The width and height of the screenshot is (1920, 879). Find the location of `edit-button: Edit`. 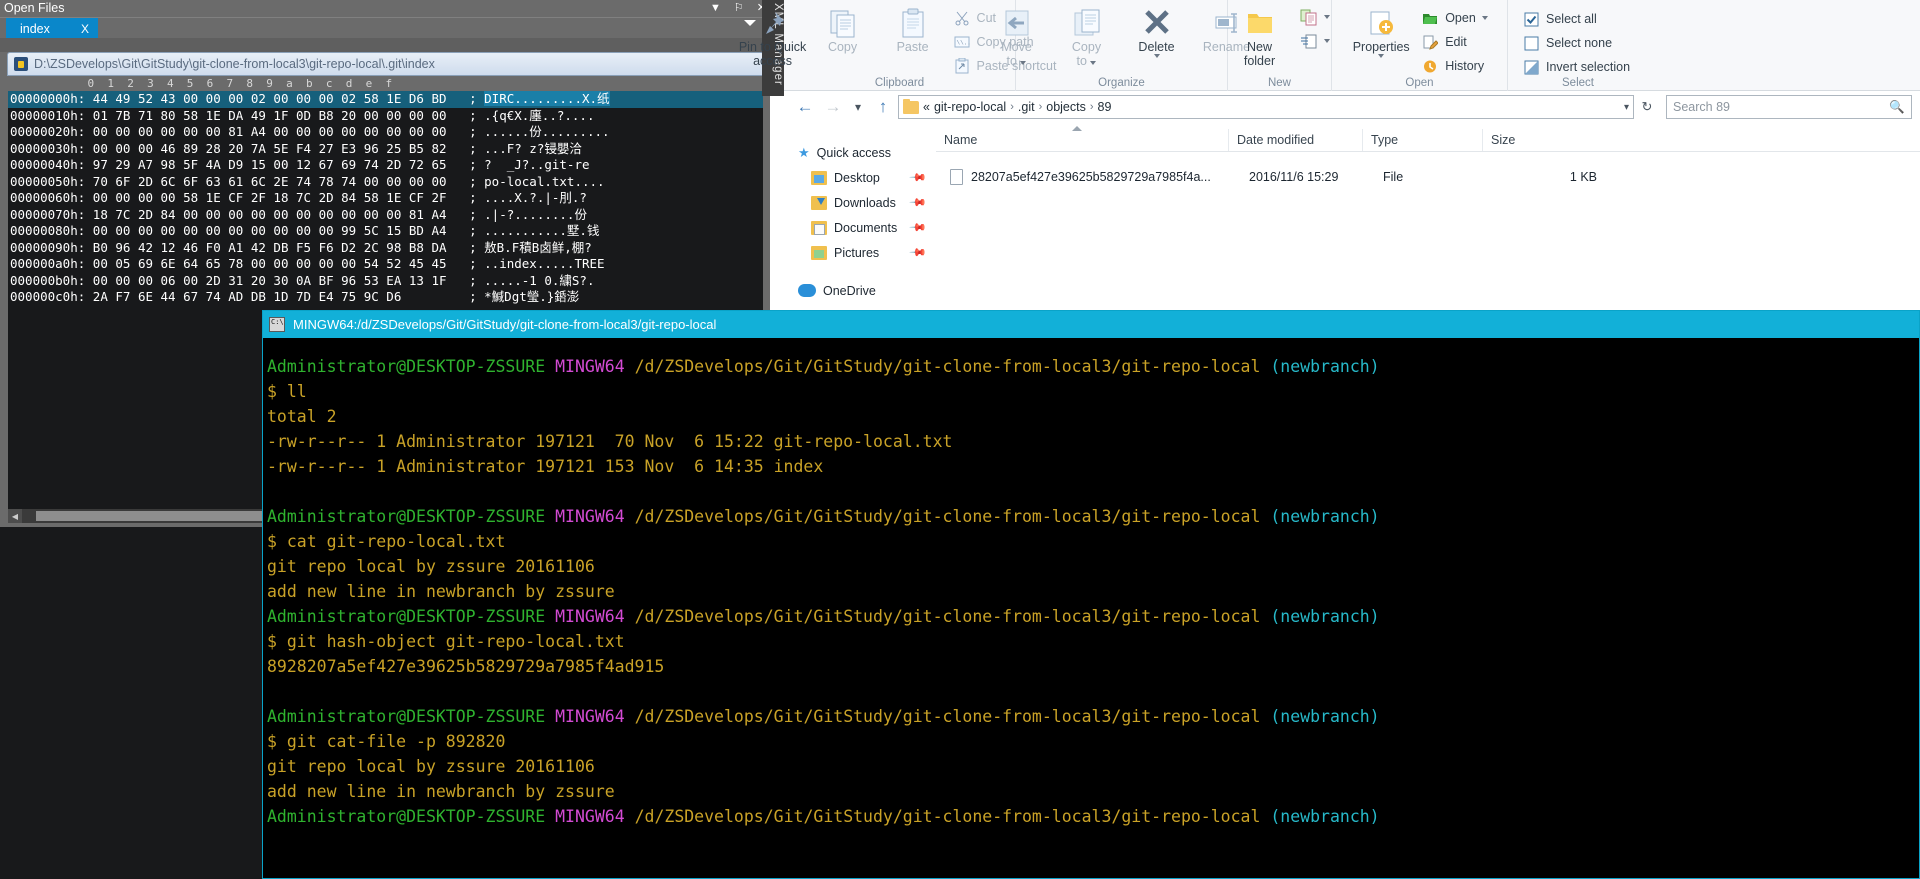

edit-button: Edit is located at coordinates (1454, 42).